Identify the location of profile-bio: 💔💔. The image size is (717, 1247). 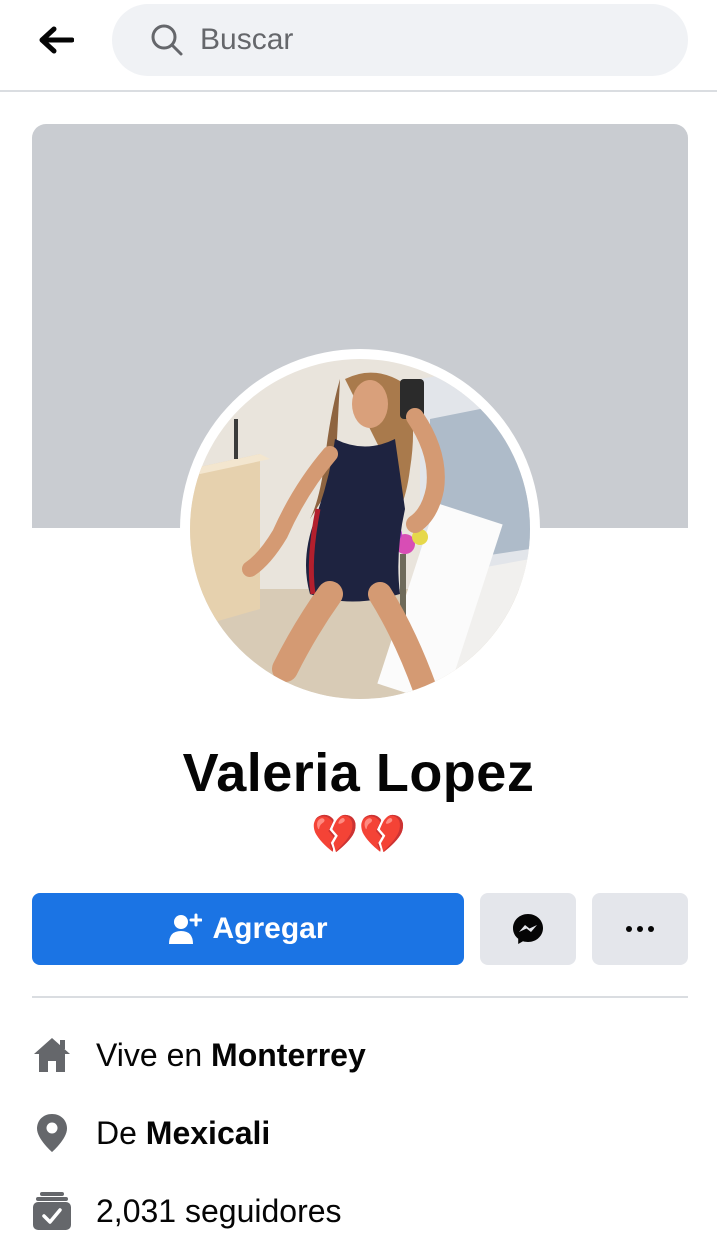
(358, 835).